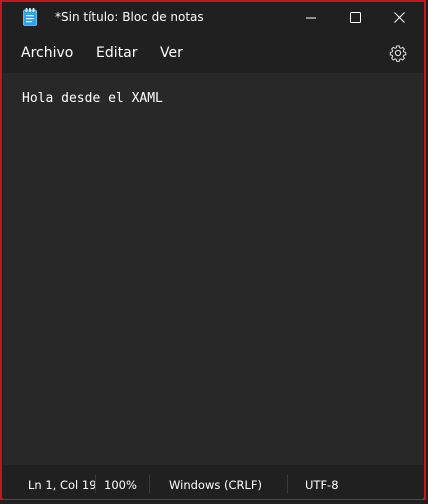  I want to click on title-bar: *Sin título: Bloc de notas, so click(213, 18).